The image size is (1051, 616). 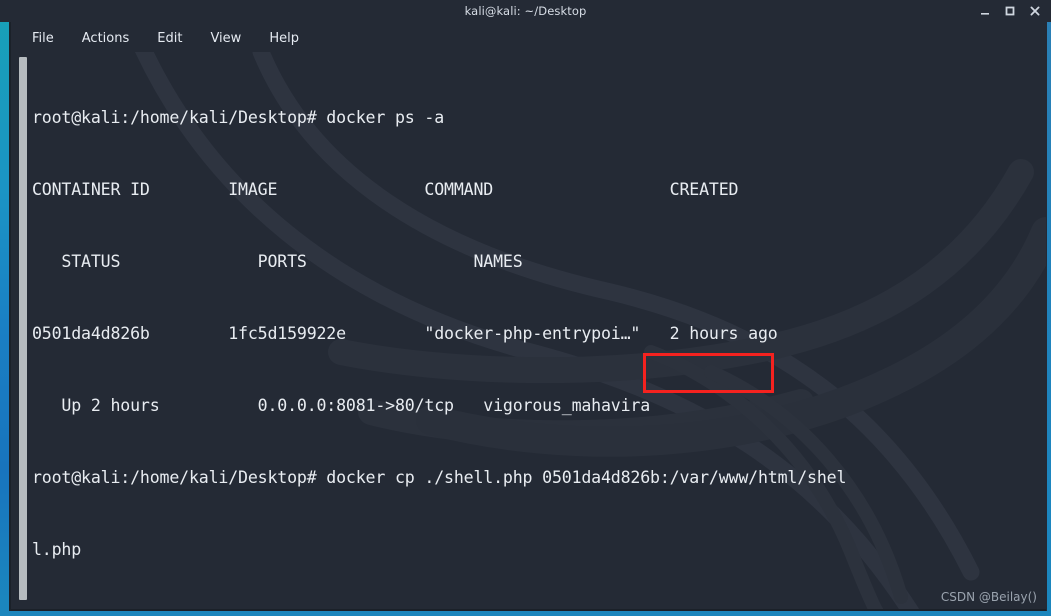 What do you see at coordinates (528, 38) in the screenshot?
I see `menu-bar: File Actions Edit View Help` at bounding box center [528, 38].